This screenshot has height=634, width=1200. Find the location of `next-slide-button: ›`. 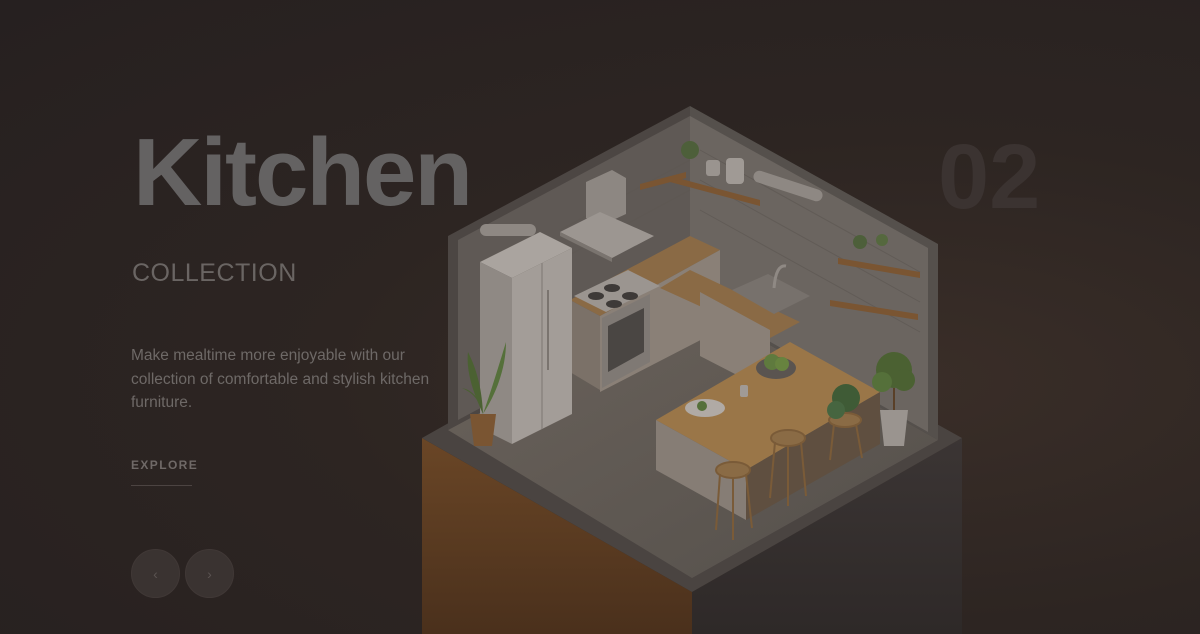

next-slide-button: › is located at coordinates (209, 573).